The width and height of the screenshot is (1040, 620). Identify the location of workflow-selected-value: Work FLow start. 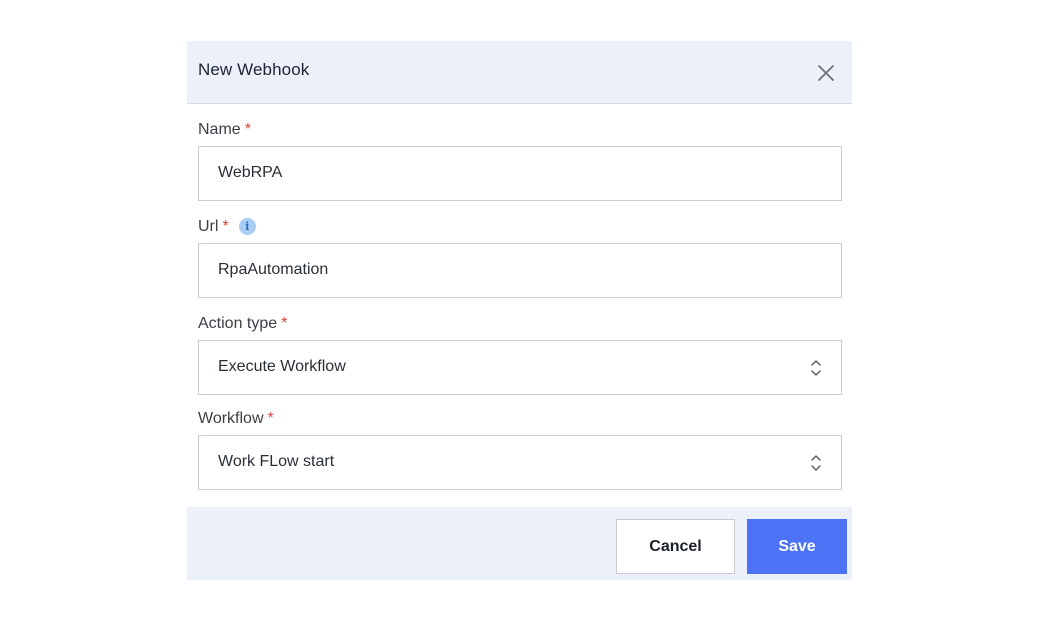
(276, 461).